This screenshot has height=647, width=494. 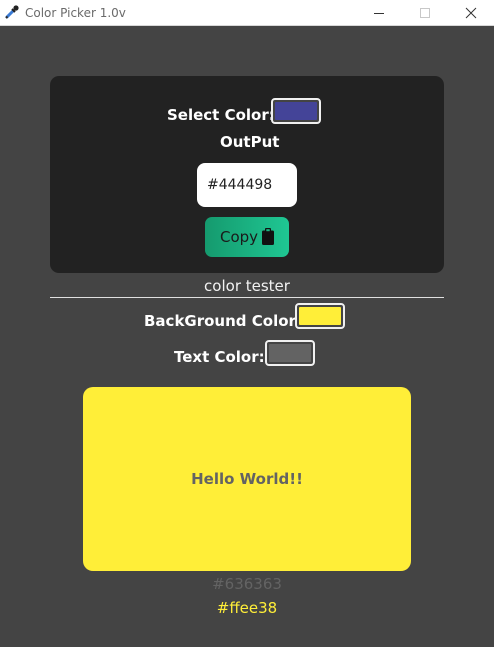 I want to click on maximize-icon, so click(x=425, y=13).